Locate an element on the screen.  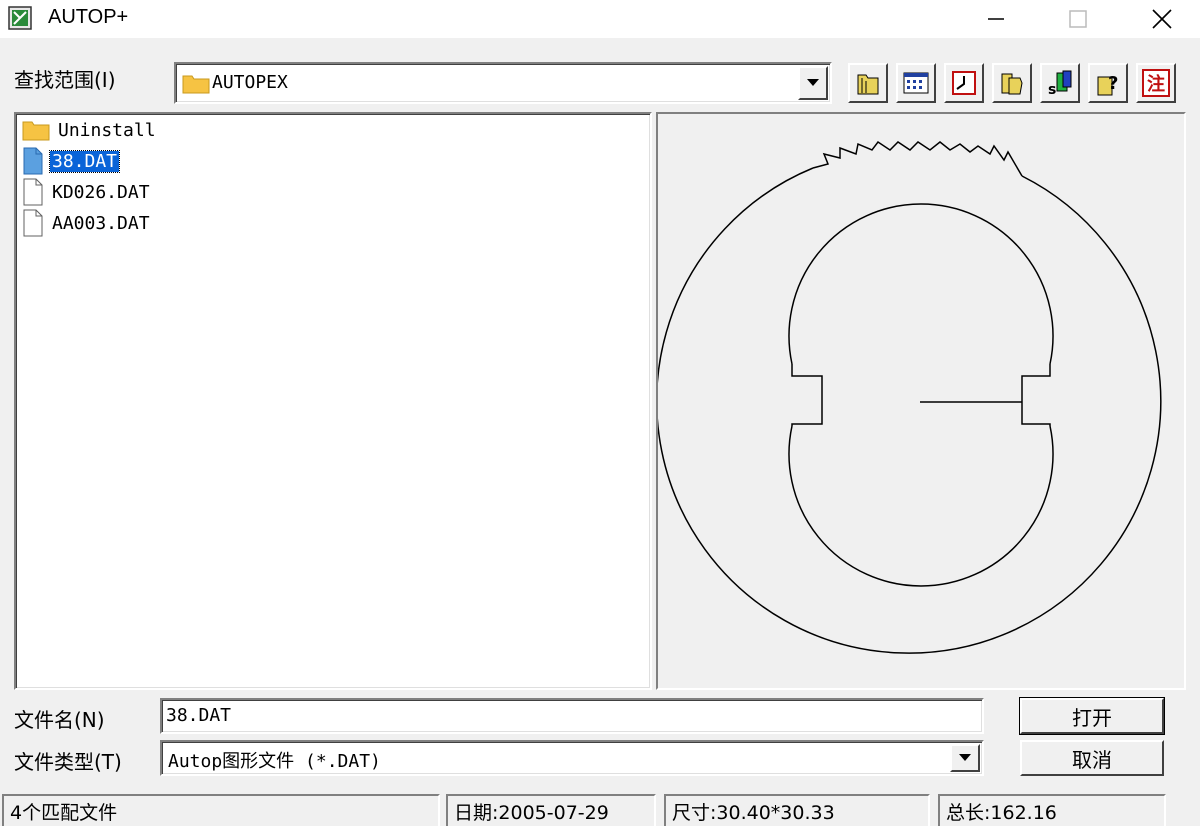
toolbar-help-button: ? is located at coordinates (1108, 83).